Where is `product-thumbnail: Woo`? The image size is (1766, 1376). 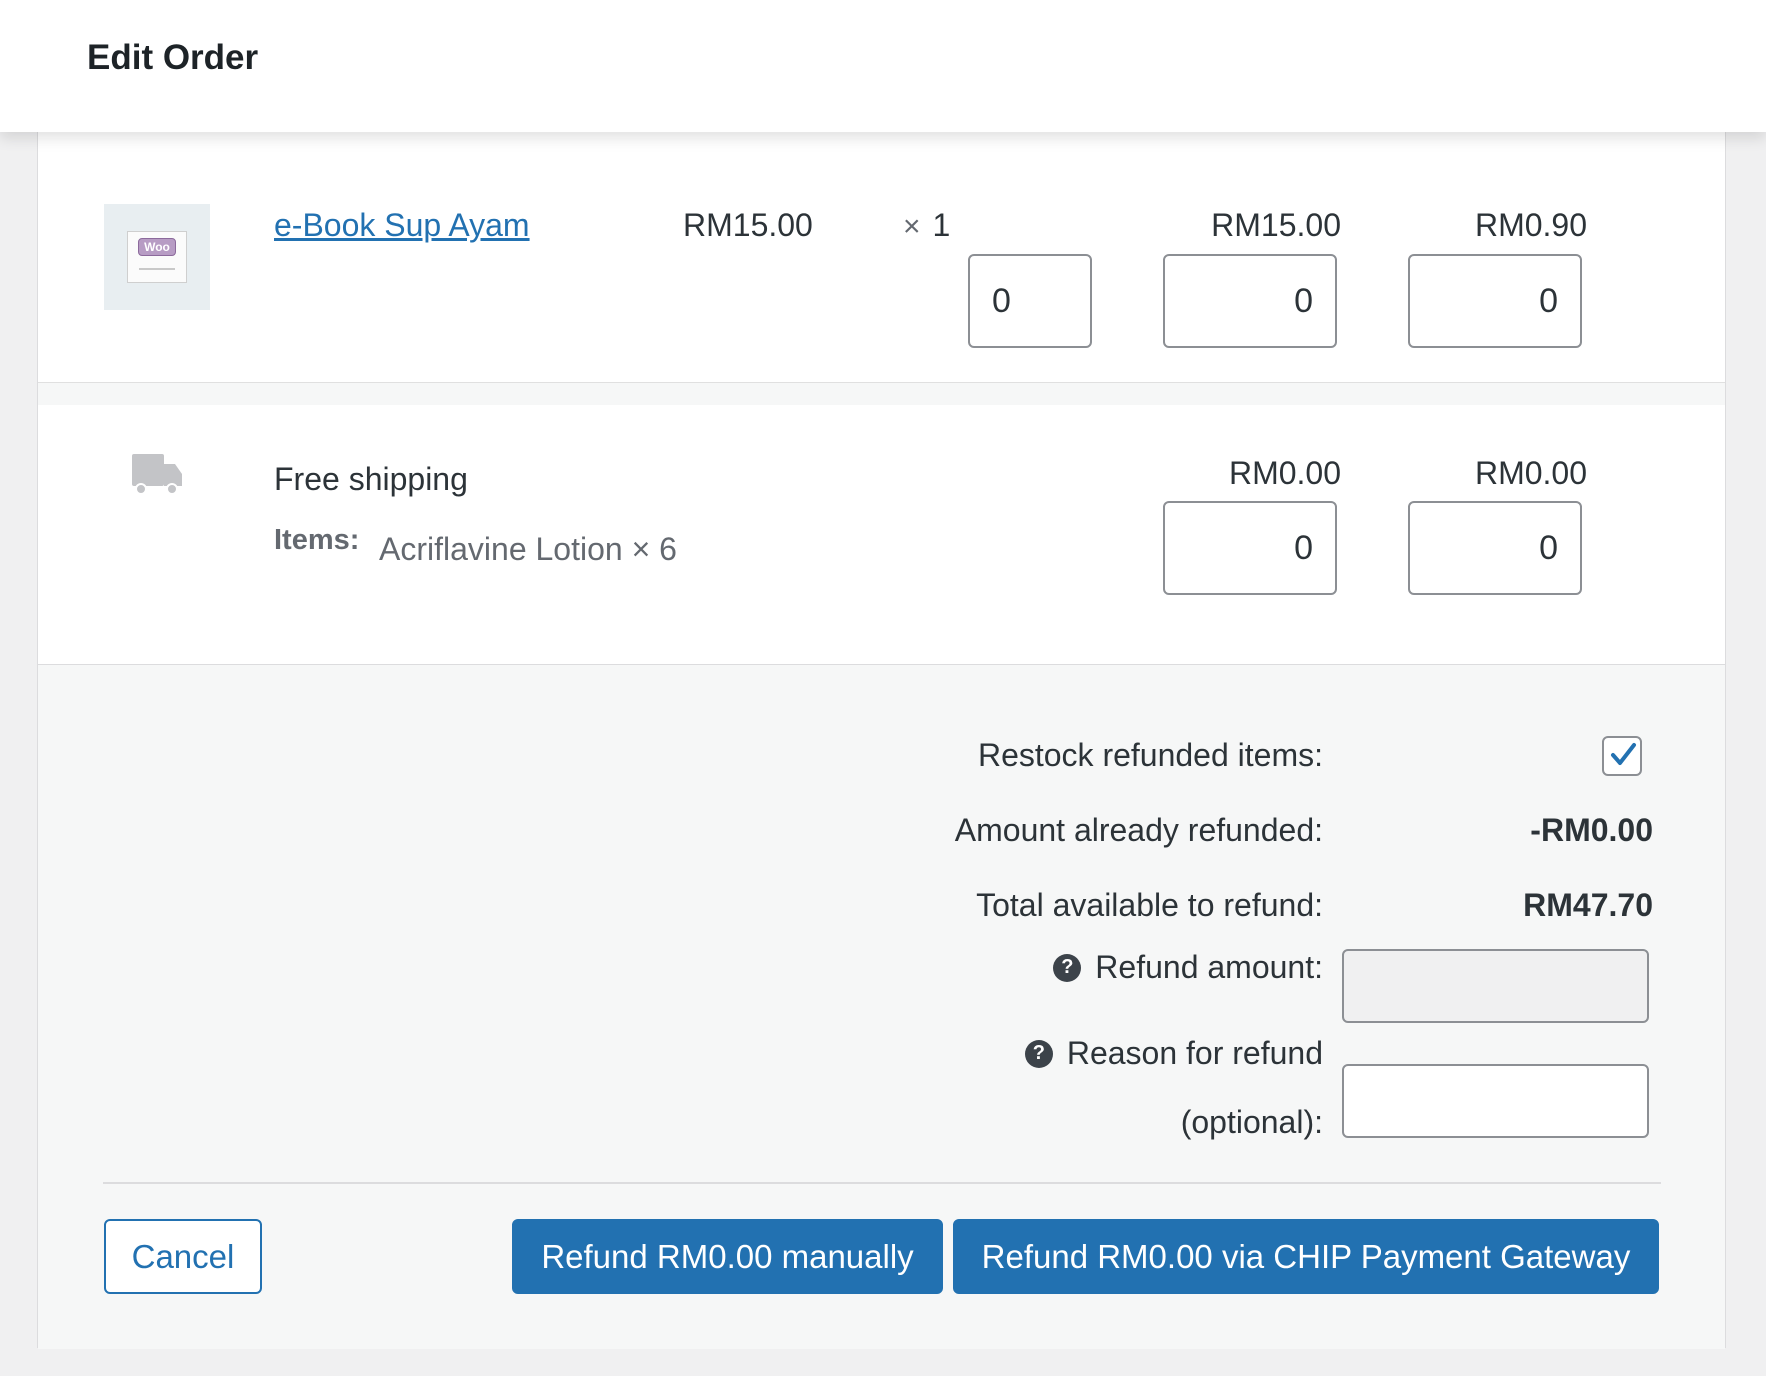
product-thumbnail: Woo is located at coordinates (157, 257).